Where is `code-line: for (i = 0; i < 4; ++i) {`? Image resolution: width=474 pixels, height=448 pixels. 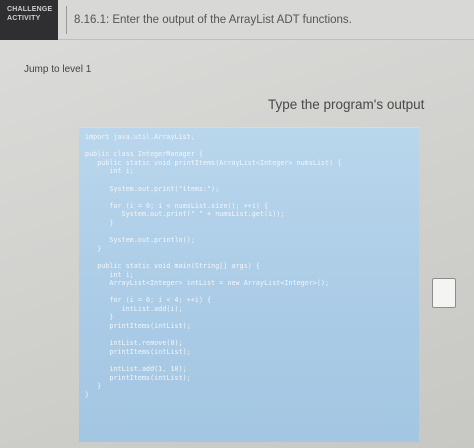
code-line: for (i = 0; i < 4; ++i) { is located at coordinates (148, 300).